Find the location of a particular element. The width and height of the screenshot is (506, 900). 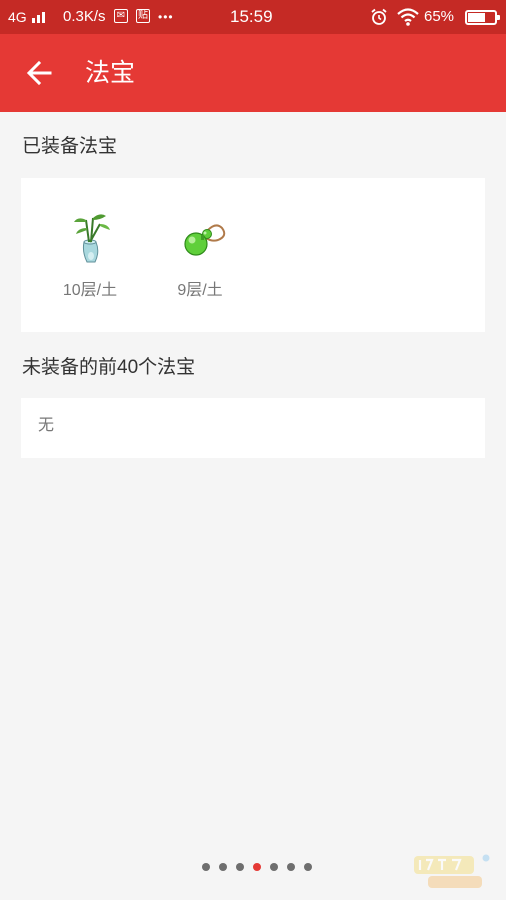

signal-icon is located at coordinates (41, 17).